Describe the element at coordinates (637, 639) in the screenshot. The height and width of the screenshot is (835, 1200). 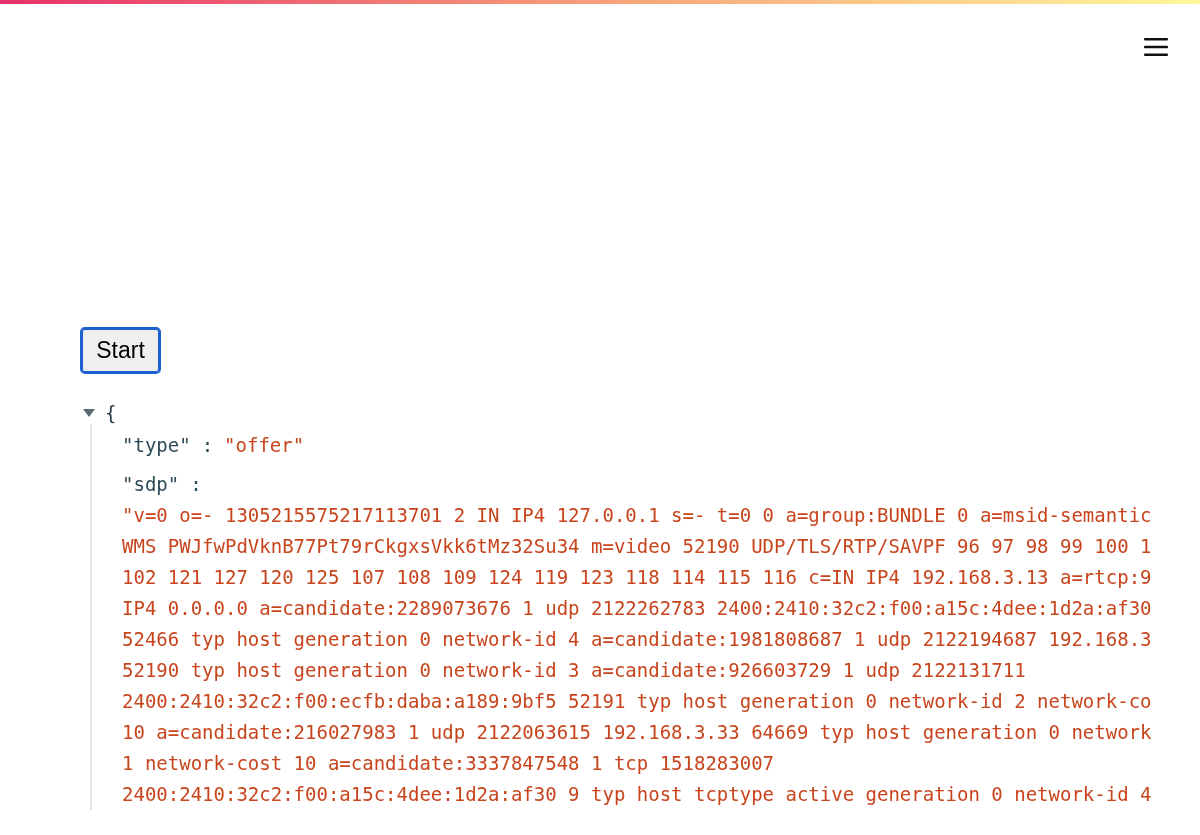
I see `json-value-line: 52466 typ host generation 0 network-id 4 a=candidate:1981808687 1 udp 2122194687 192.168.3` at that location.